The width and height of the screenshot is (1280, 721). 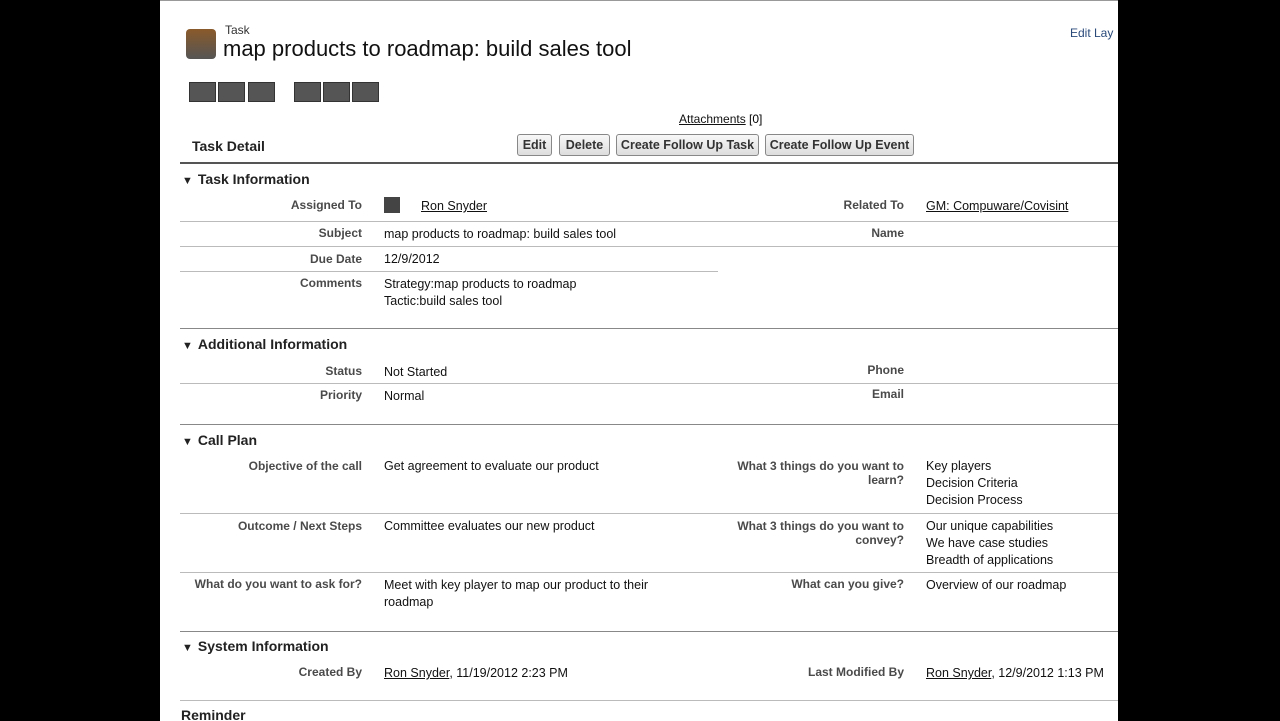 I want to click on delete-button: Delete, so click(x=584, y=145).